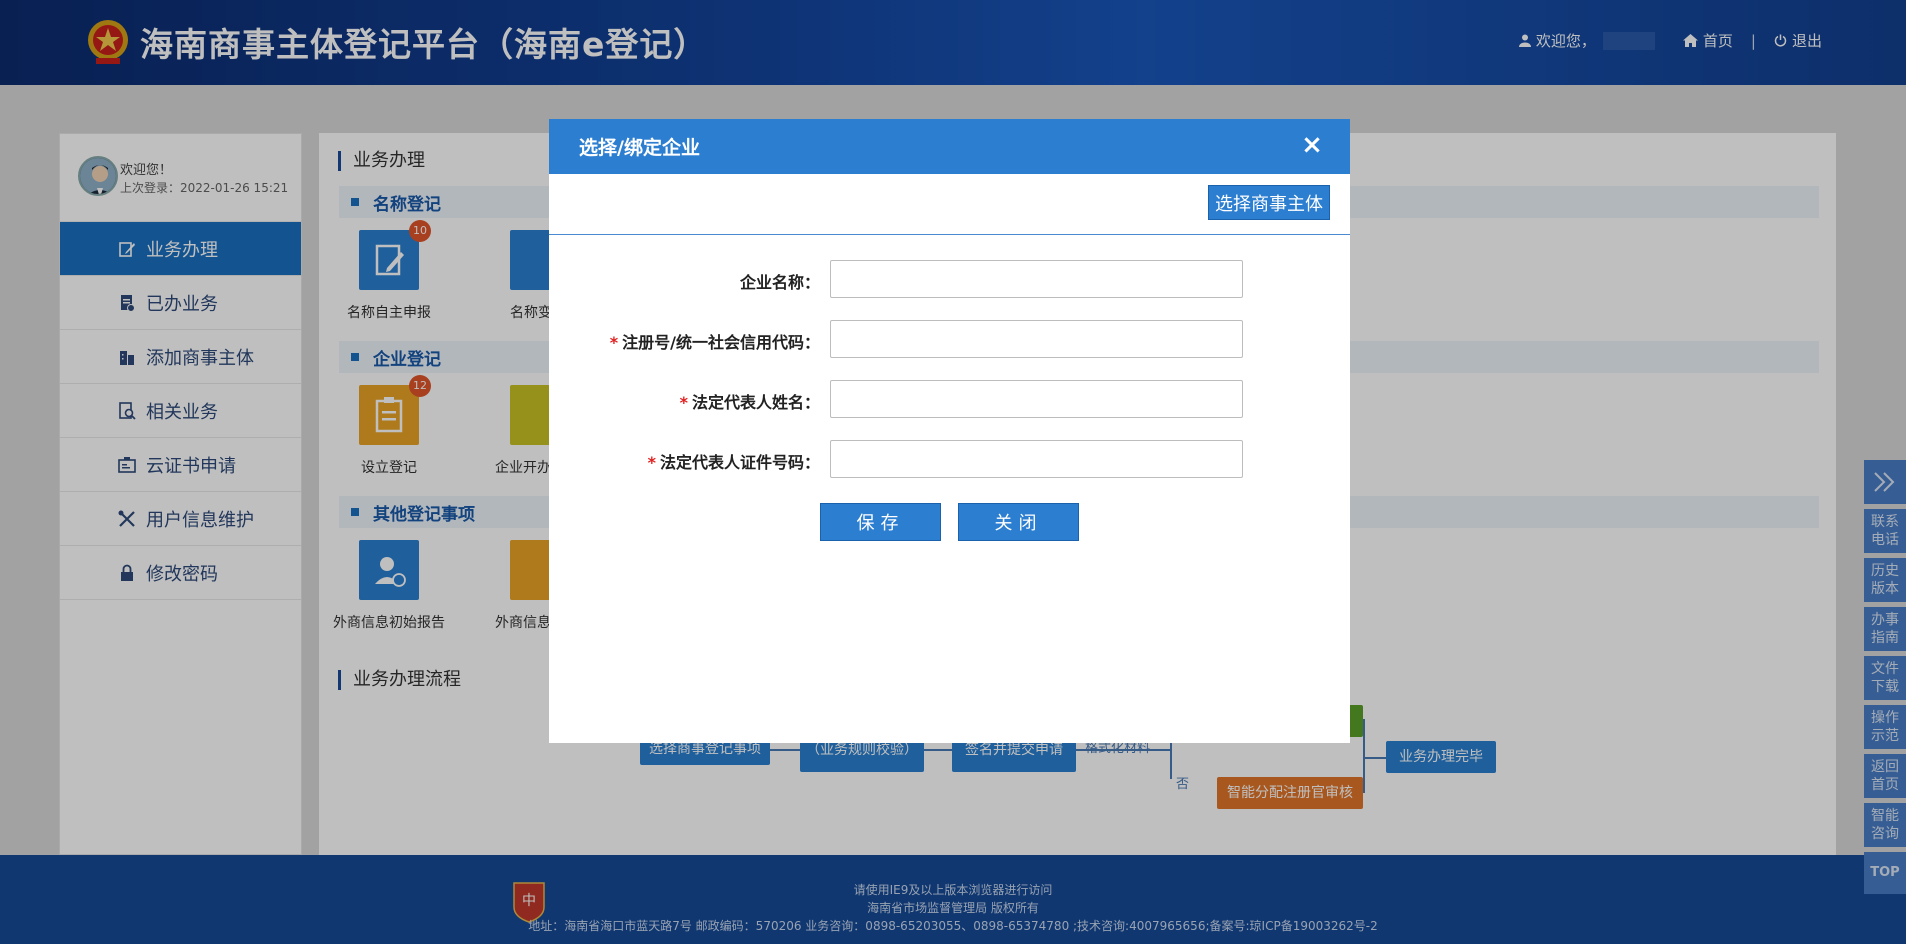 The height and width of the screenshot is (944, 1906). I want to click on form-row-company-name: 企业名称：, so click(949, 279).